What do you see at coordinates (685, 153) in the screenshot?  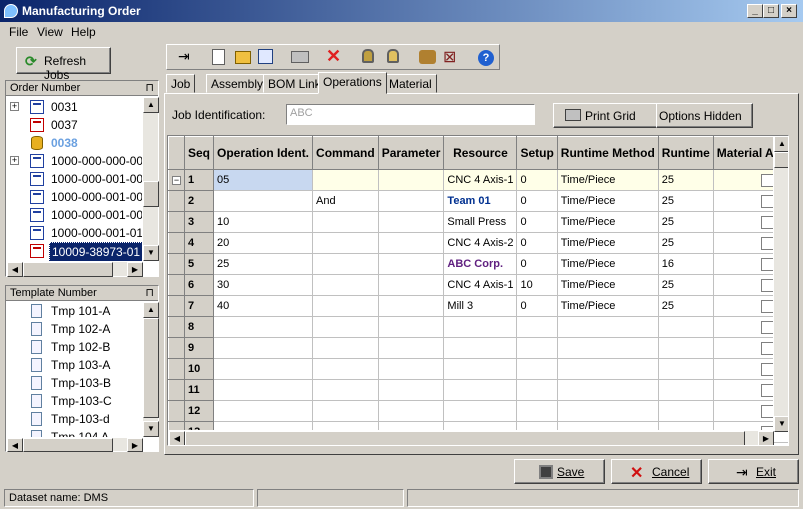 I see `col-runtime: Runtime` at bounding box center [685, 153].